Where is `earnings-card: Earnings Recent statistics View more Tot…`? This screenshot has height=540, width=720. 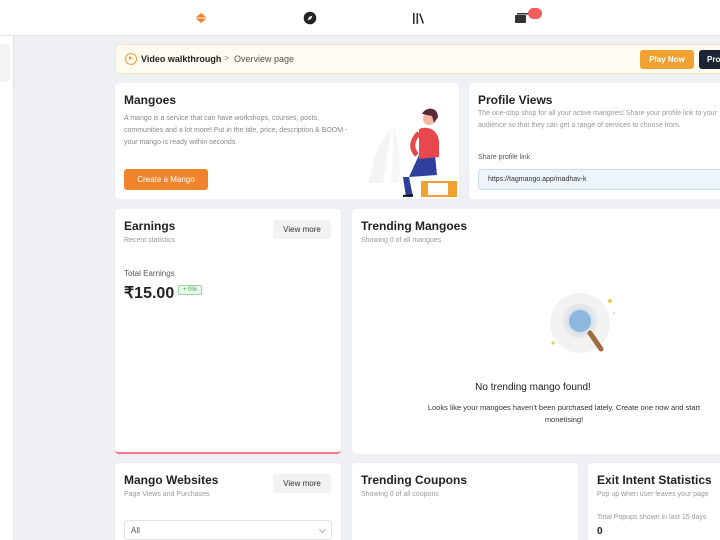
earnings-card: Earnings Recent statistics View more Tot… is located at coordinates (228, 331).